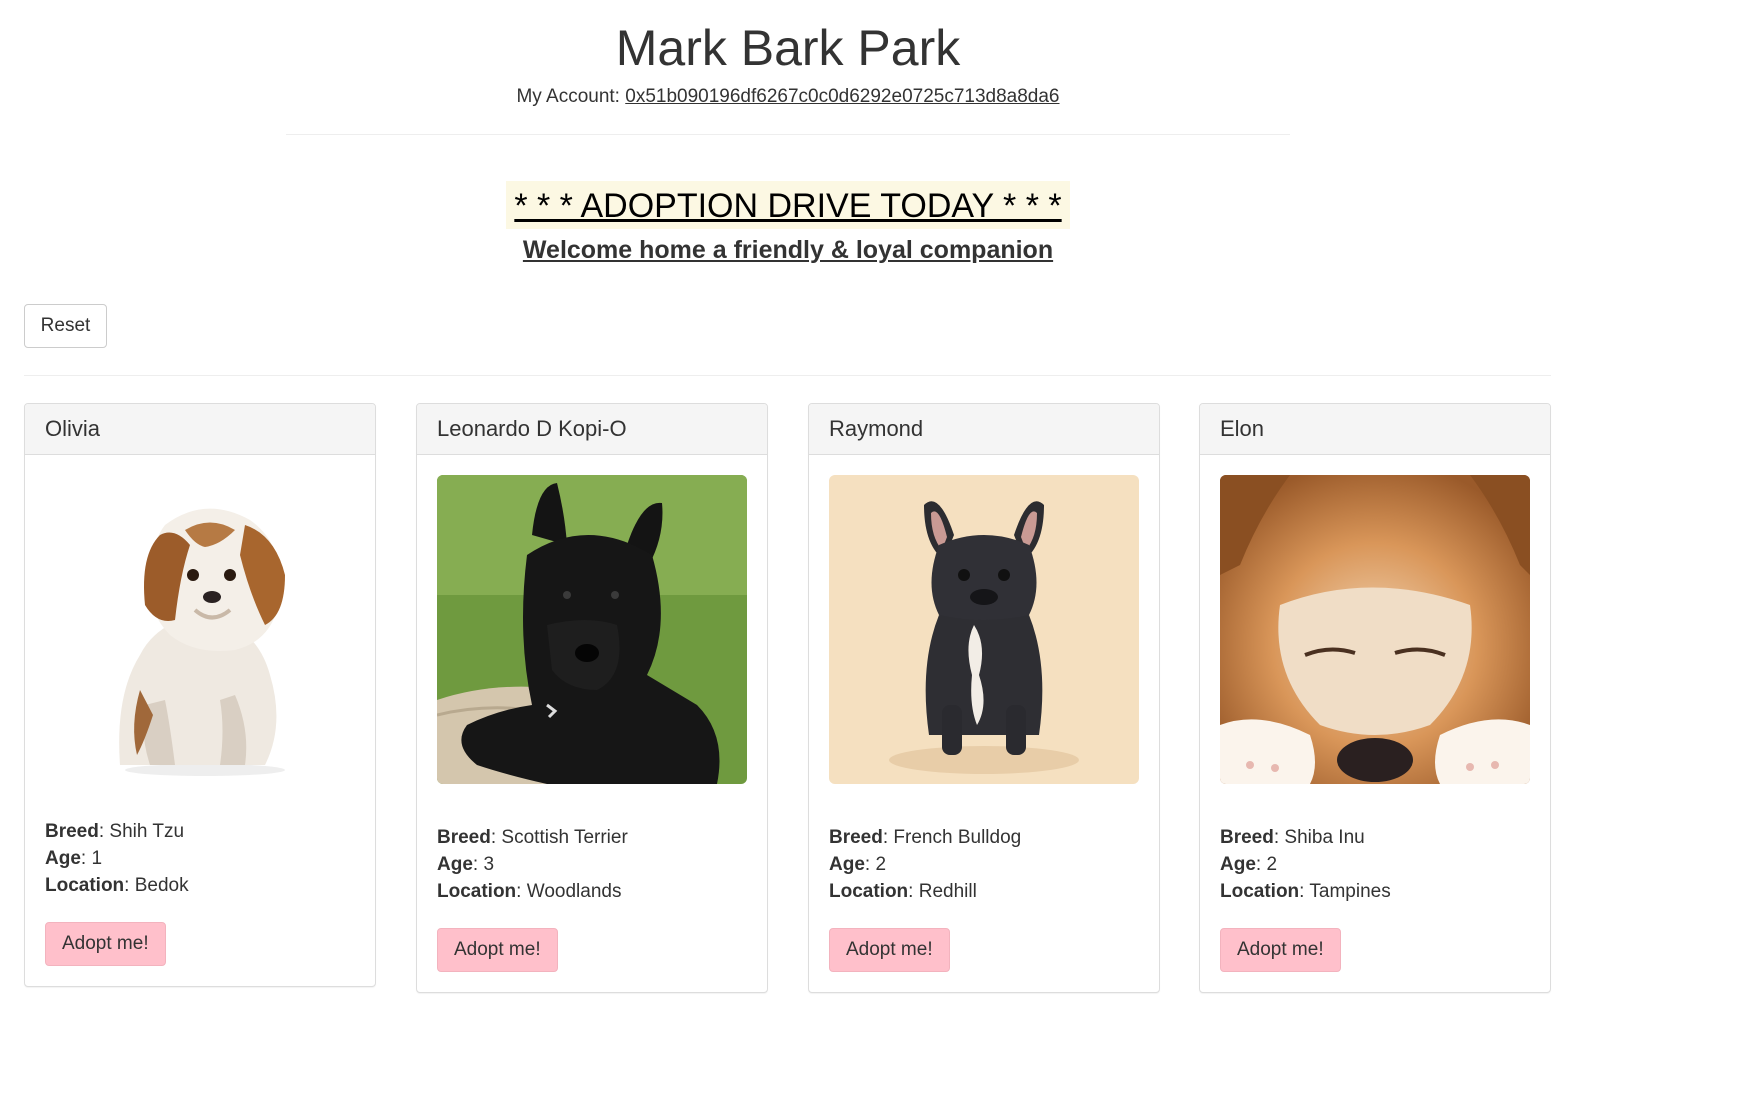 The width and height of the screenshot is (1756, 1119). What do you see at coordinates (957, 837) in the screenshot?
I see `breed-value: French Bulldog` at bounding box center [957, 837].